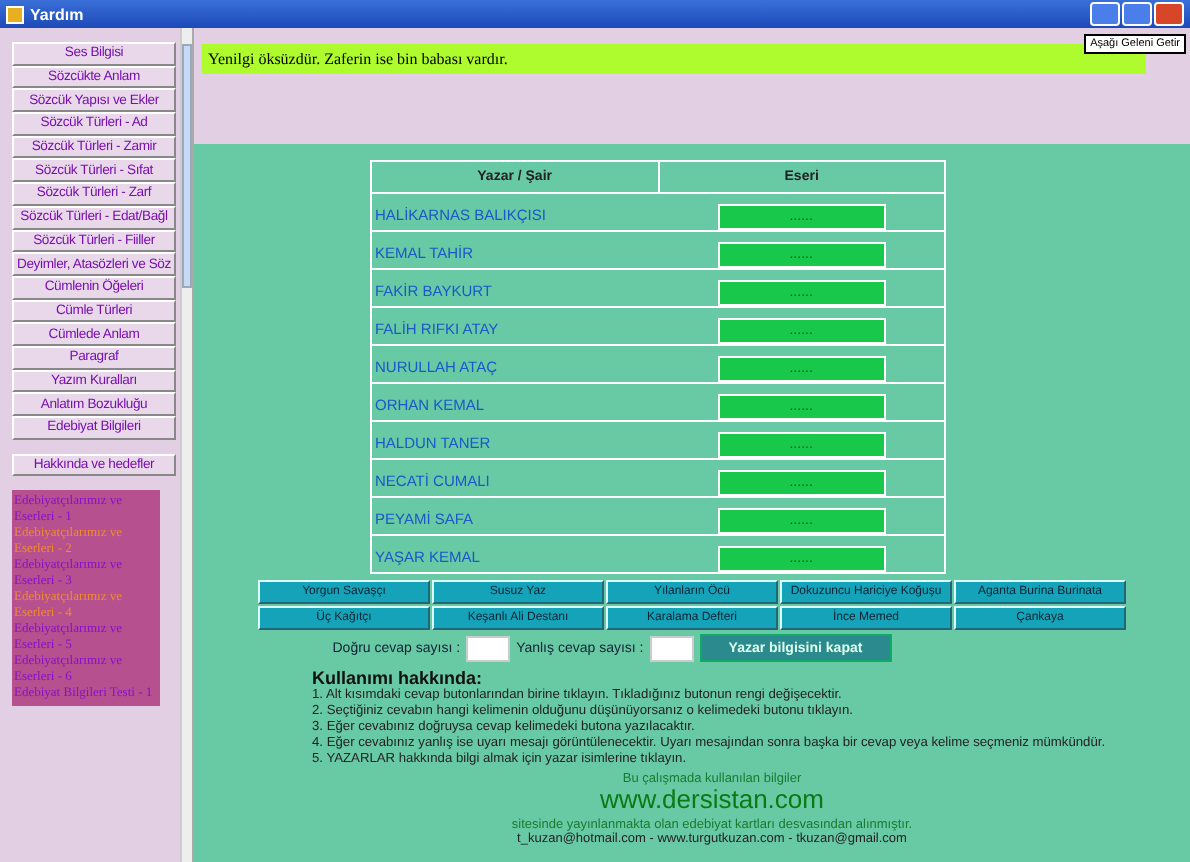 This screenshot has height=862, width=1190. What do you see at coordinates (1137, 14) in the screenshot?
I see `maximize-button` at bounding box center [1137, 14].